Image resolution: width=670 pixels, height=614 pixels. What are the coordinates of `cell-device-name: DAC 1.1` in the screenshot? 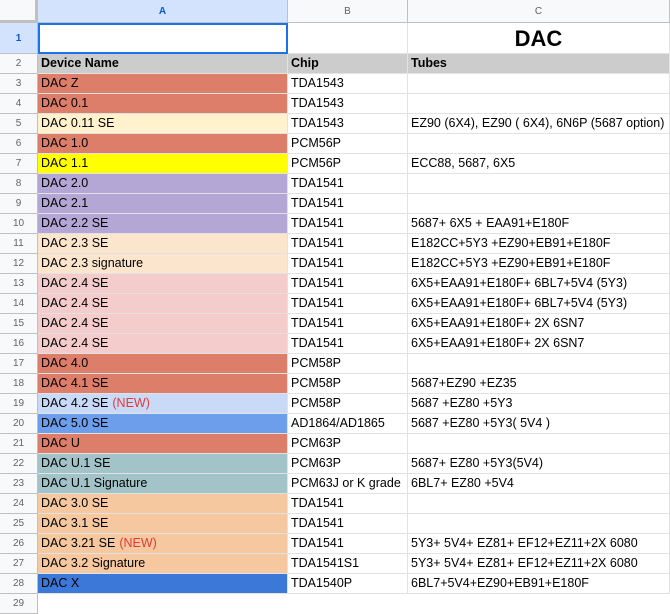 It's located at (163, 164).